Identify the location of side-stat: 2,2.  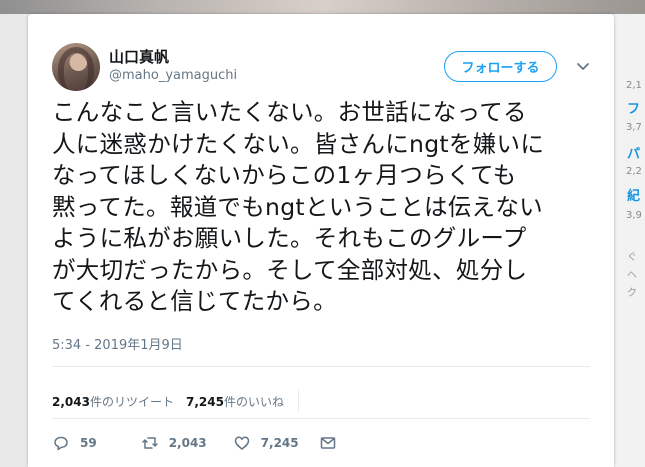
(634, 171).